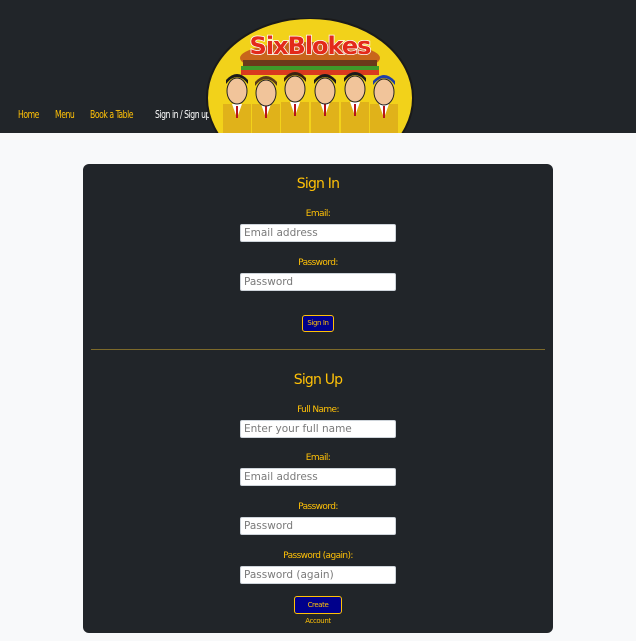 This screenshot has height=641, width=636. I want to click on section-divider, so click(318, 349).